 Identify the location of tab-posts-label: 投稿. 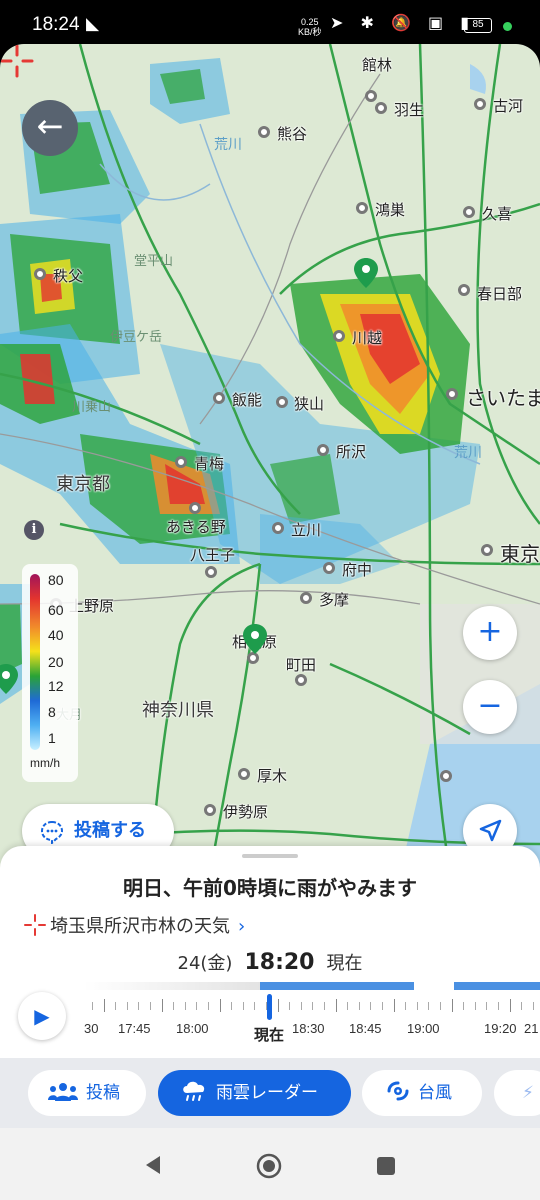
(103, 1093).